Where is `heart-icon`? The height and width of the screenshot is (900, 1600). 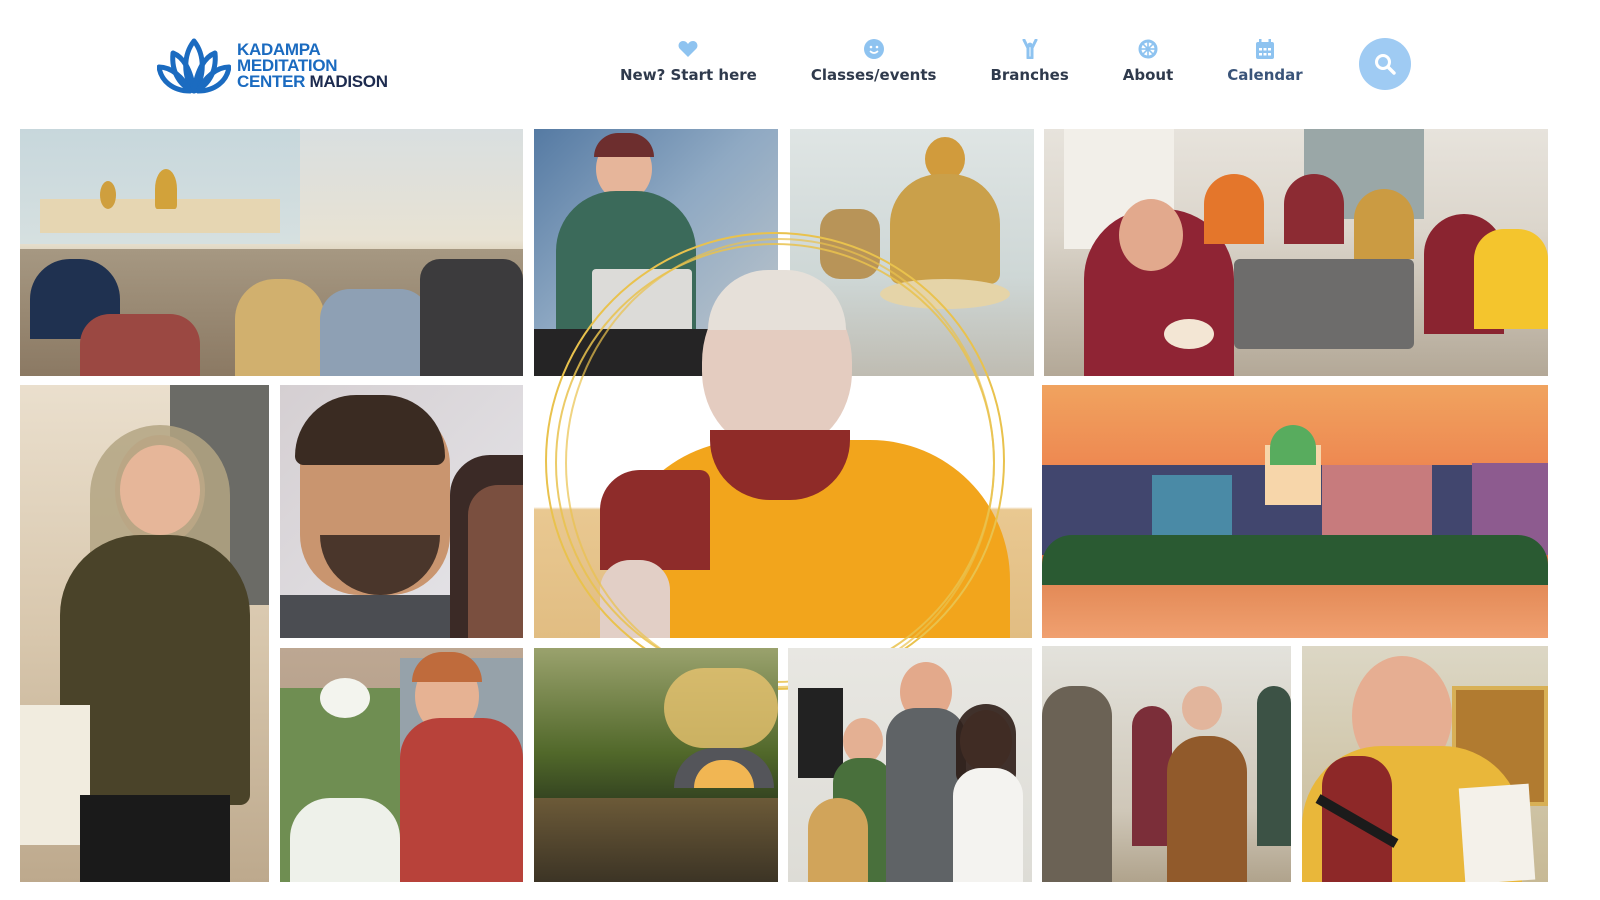 heart-icon is located at coordinates (688, 49).